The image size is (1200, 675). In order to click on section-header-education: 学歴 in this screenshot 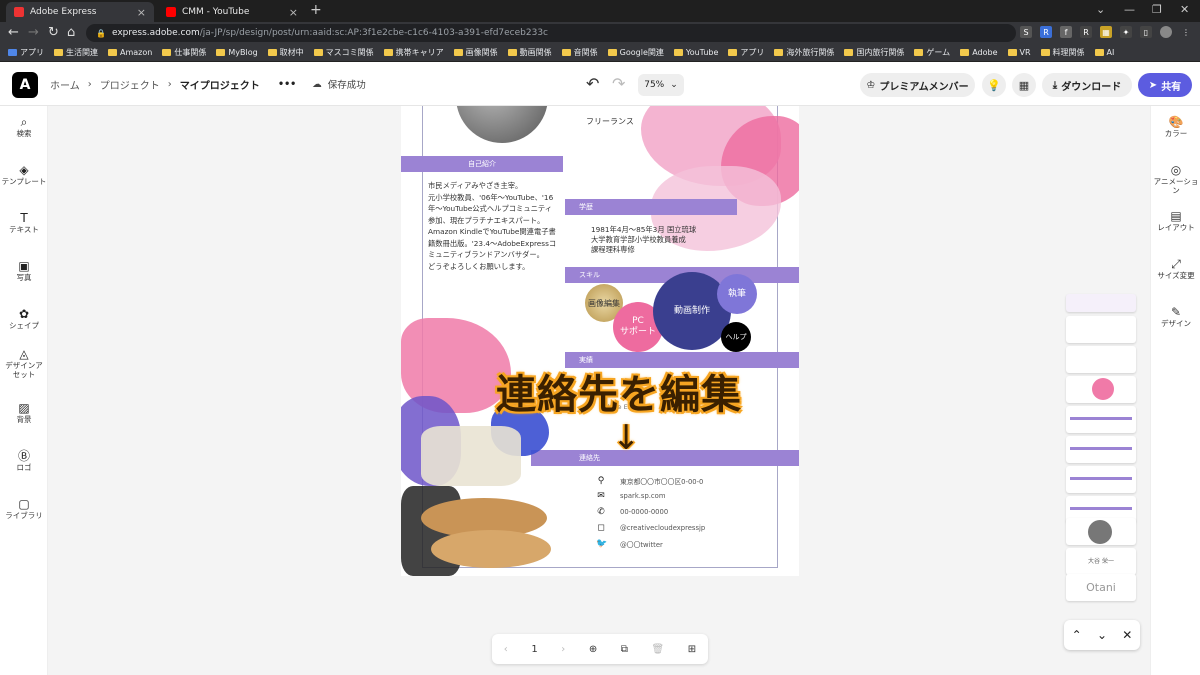, I will do `click(651, 207)`.